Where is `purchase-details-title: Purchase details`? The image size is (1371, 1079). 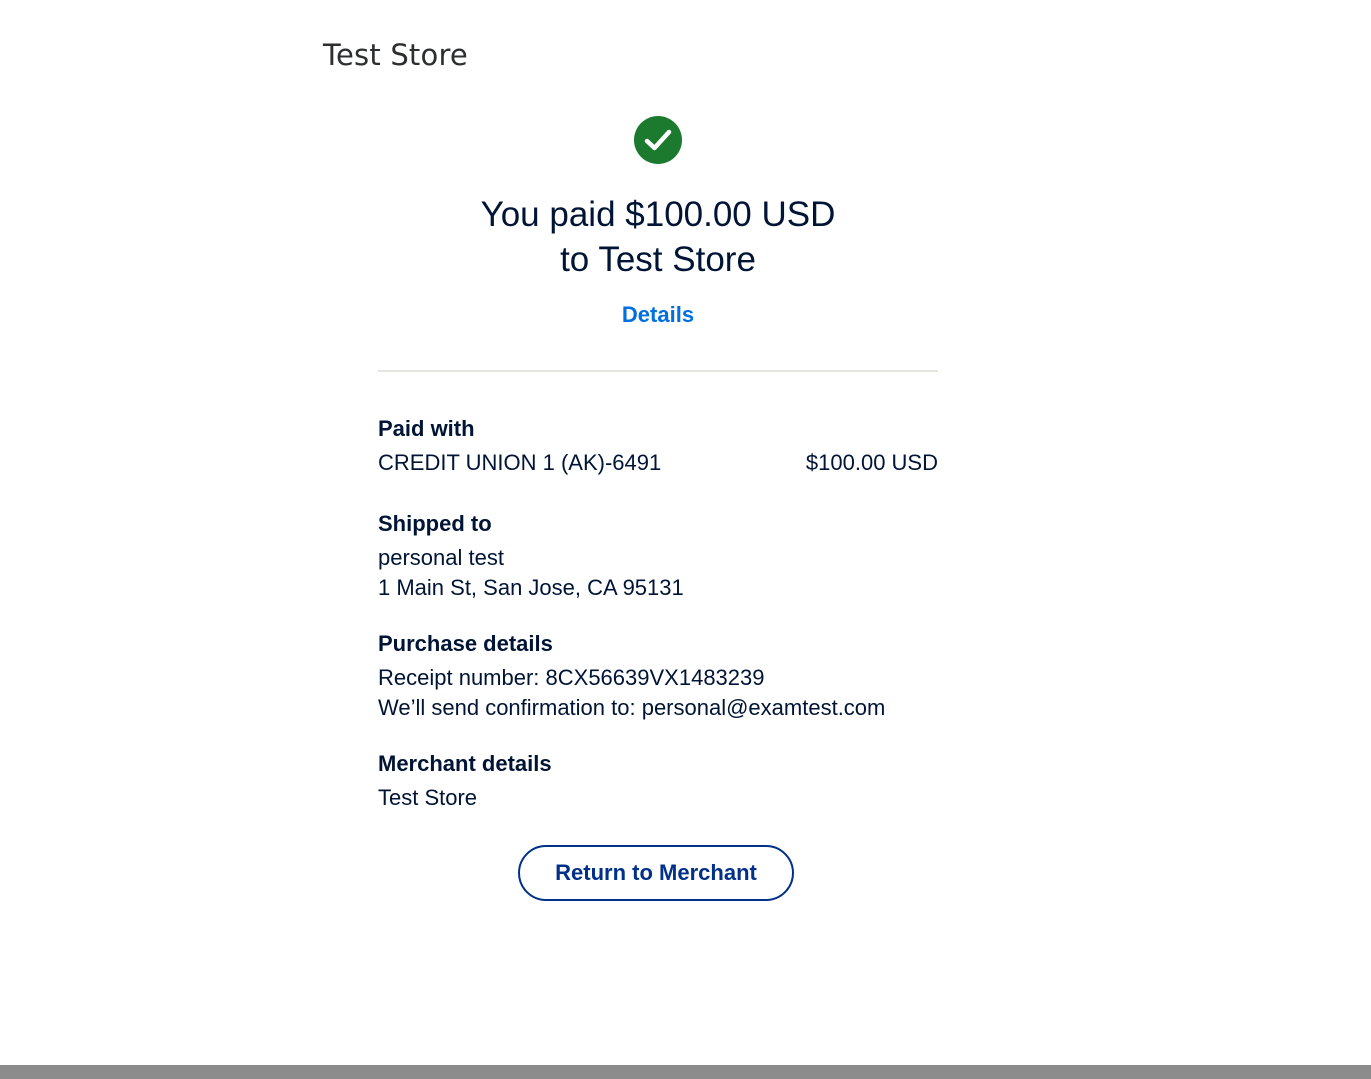 purchase-details-title: Purchase details is located at coordinates (465, 643).